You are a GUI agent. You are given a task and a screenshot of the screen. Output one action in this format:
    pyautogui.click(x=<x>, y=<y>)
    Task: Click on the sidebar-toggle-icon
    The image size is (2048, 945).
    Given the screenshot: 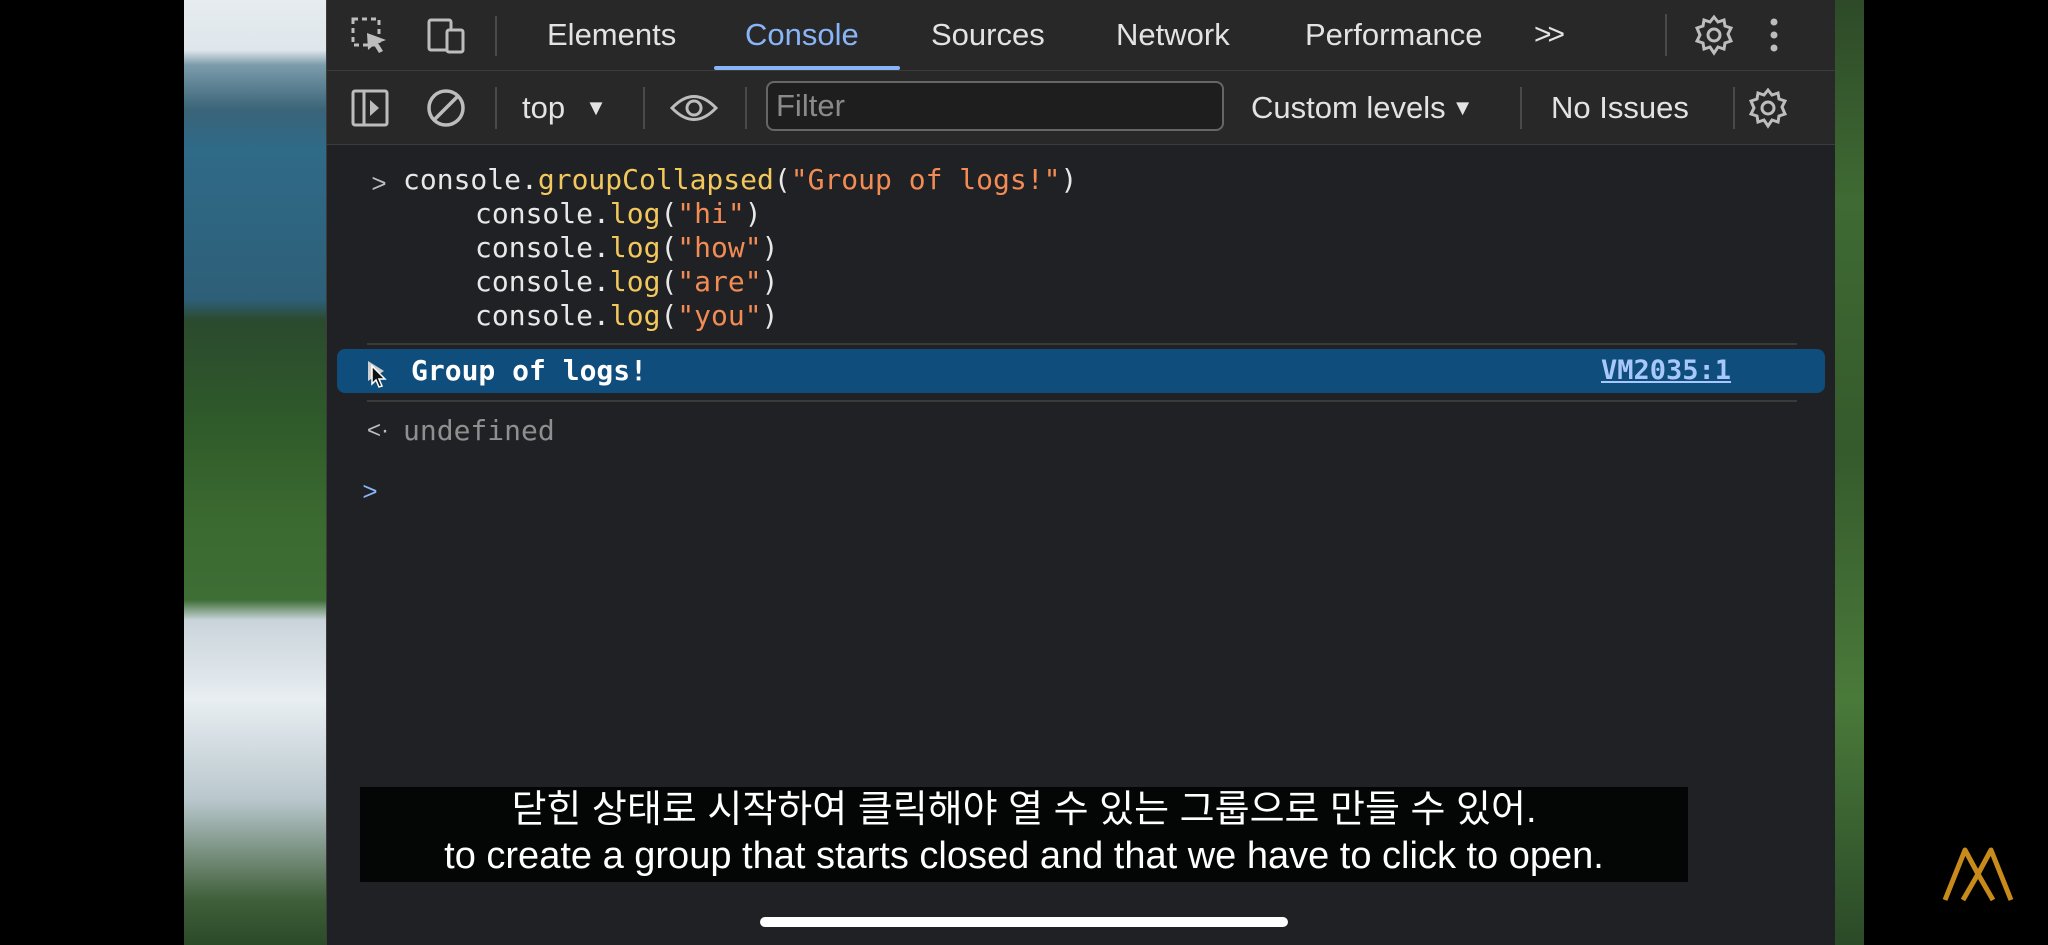 What is the action you would take?
    pyautogui.click(x=370, y=108)
    